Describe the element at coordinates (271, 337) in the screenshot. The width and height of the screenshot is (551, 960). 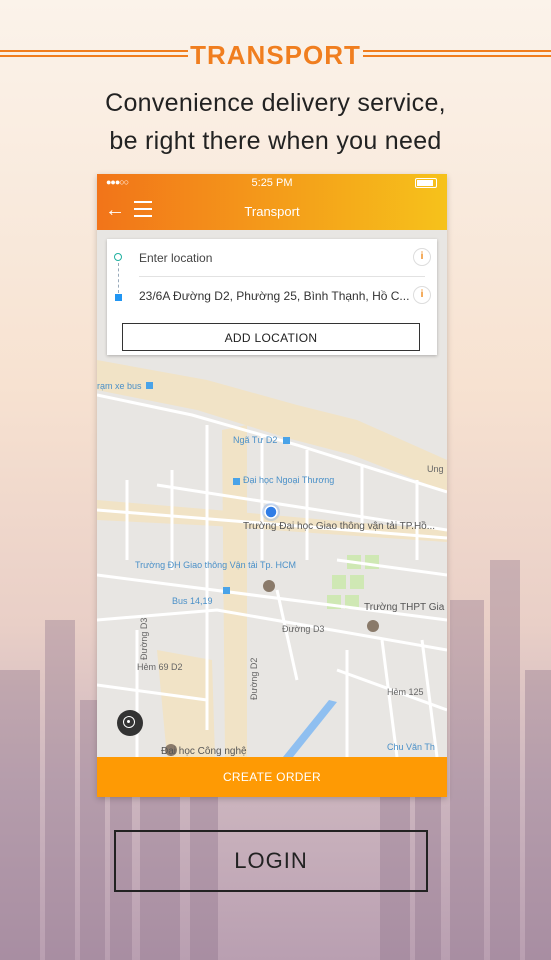
I see `add-location-button: ADD LOCATION` at that location.